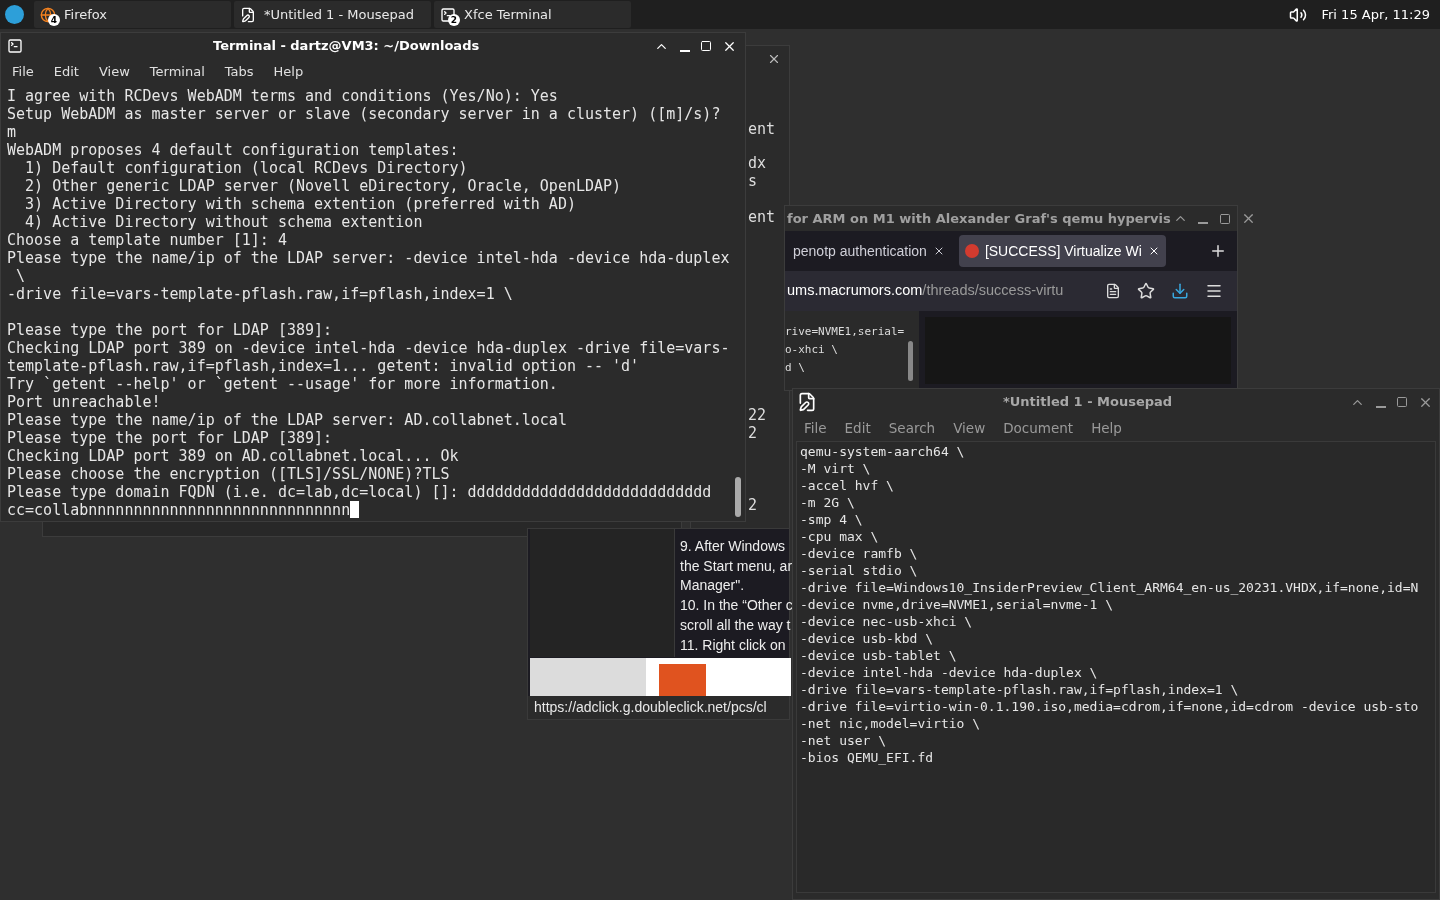 Image resolution: width=1440 pixels, height=900 pixels. Describe the element at coordinates (15, 46) in the screenshot. I see `terminal-icon` at that location.